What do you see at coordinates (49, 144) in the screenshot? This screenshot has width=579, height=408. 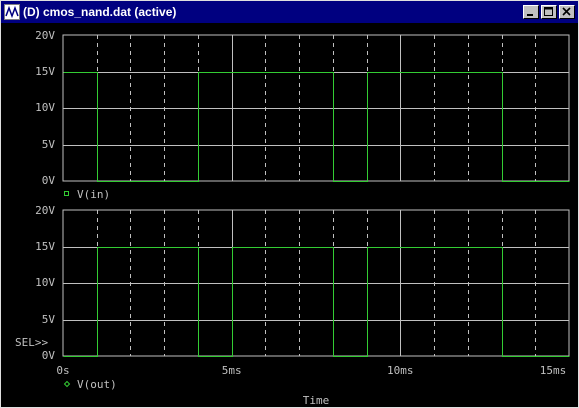 I see `top-y-tick-5: 5V` at bounding box center [49, 144].